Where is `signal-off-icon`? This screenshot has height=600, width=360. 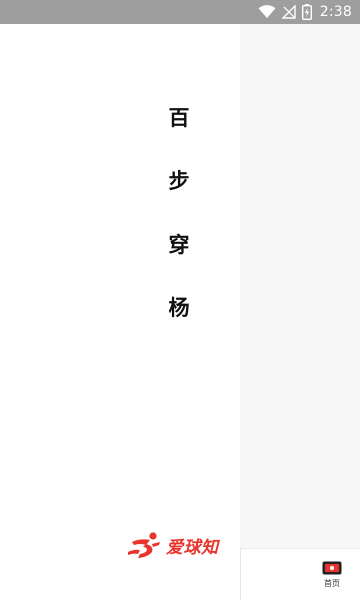 signal-off-icon is located at coordinates (288, 12).